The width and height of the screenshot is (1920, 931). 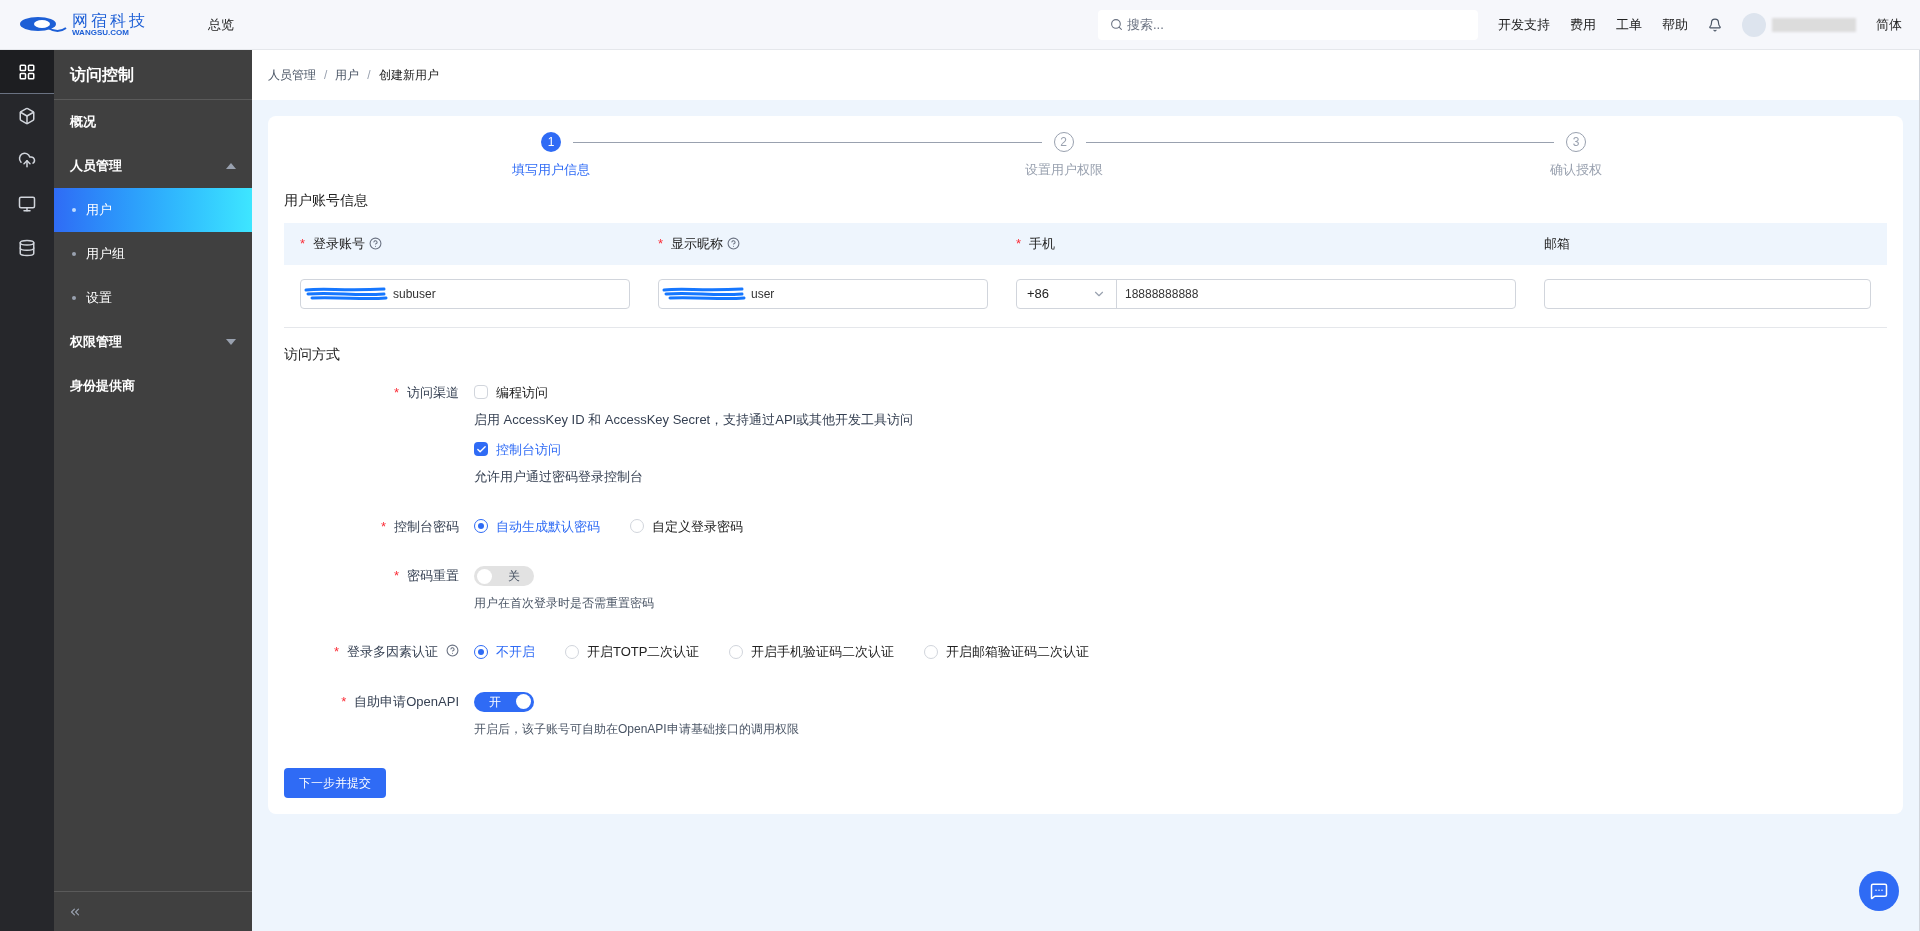 What do you see at coordinates (110, 20) in the screenshot?
I see `logo-name: 网宿科技` at bounding box center [110, 20].